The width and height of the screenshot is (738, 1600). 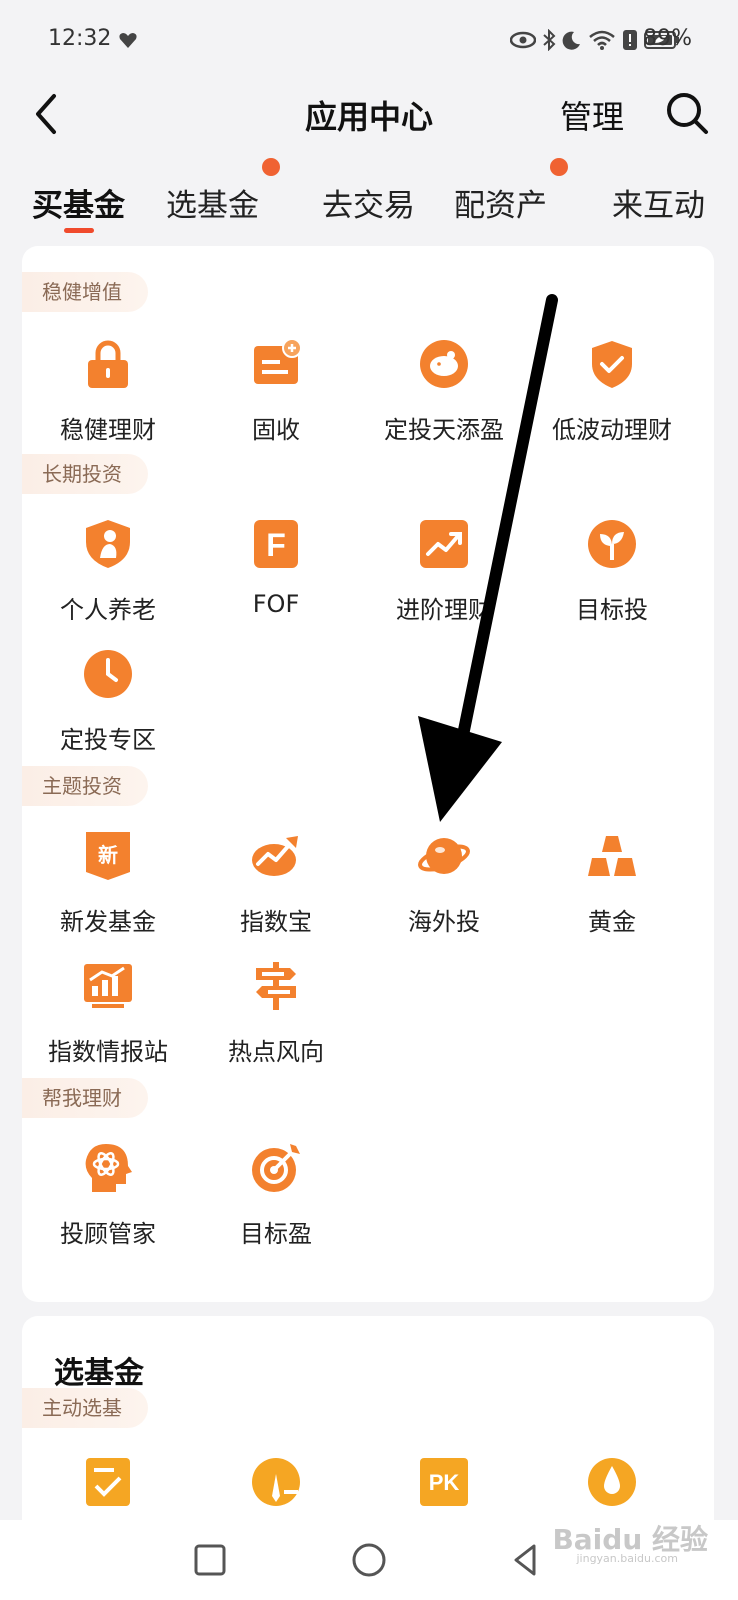 I want to click on app-item-personal-pension: 个人养老, so click(x=108, y=578).